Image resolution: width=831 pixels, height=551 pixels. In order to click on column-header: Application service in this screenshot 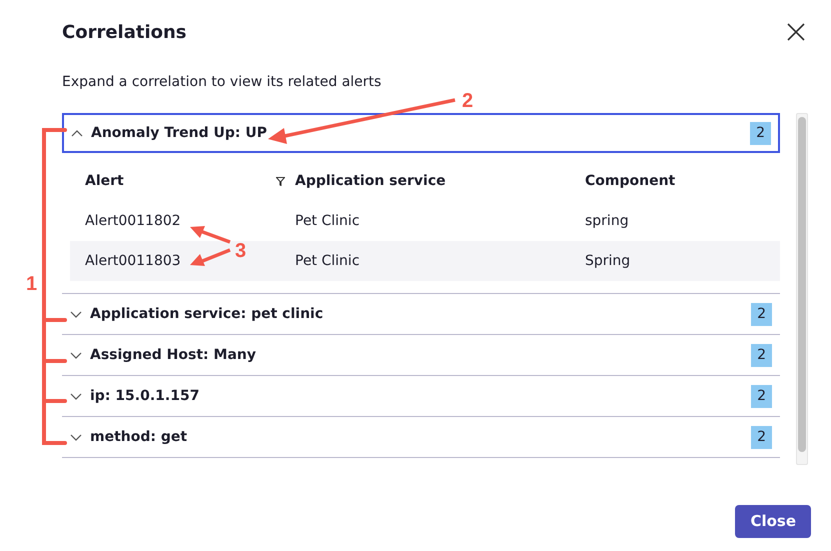, I will do `click(371, 181)`.